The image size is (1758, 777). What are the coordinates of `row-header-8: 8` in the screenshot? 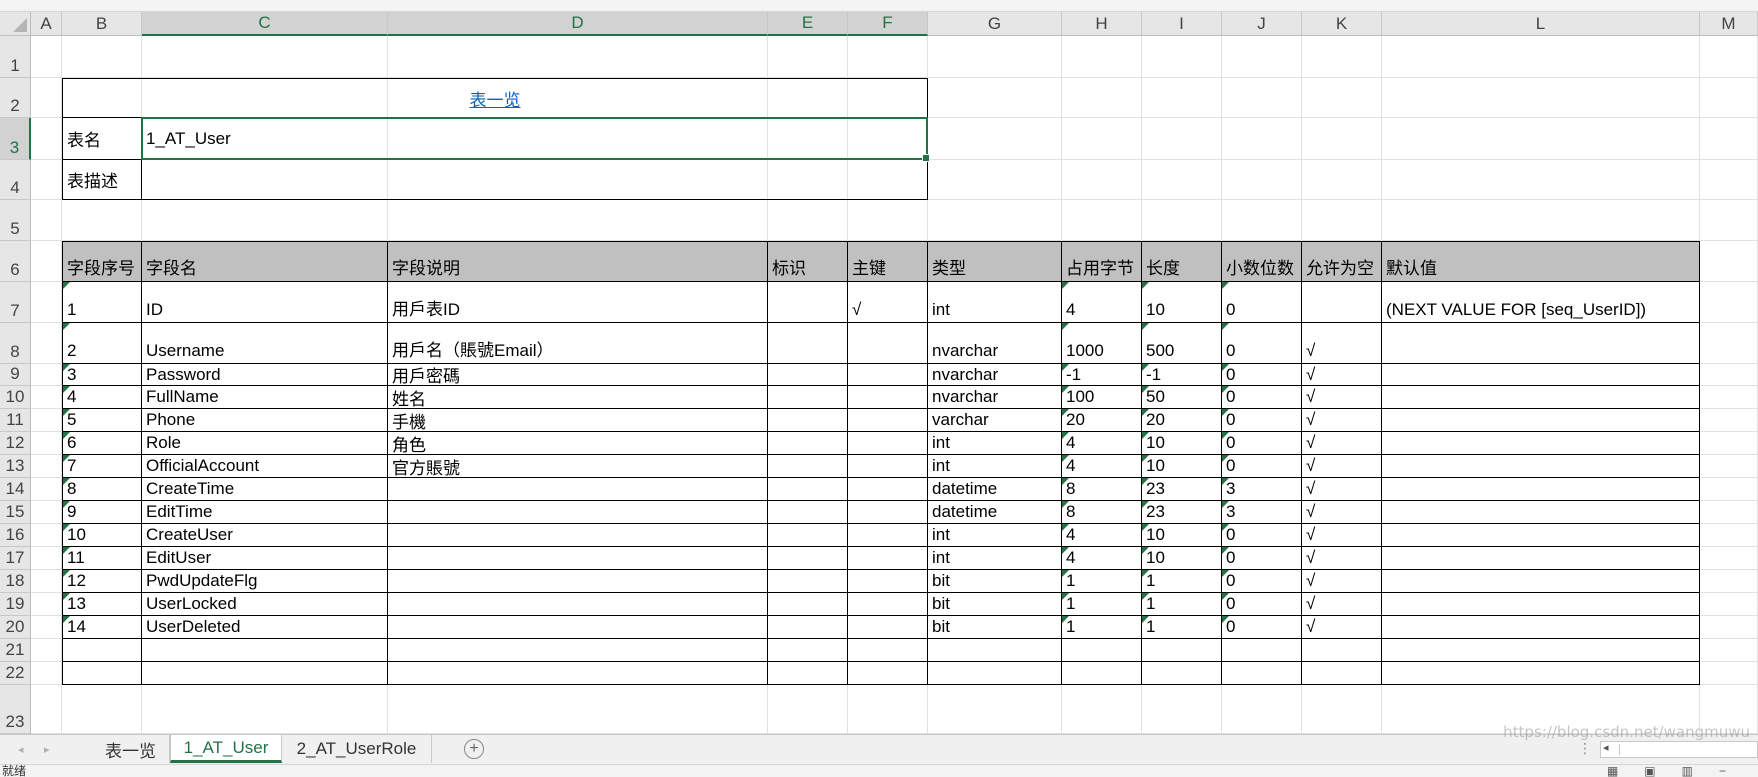 It's located at (15, 343).